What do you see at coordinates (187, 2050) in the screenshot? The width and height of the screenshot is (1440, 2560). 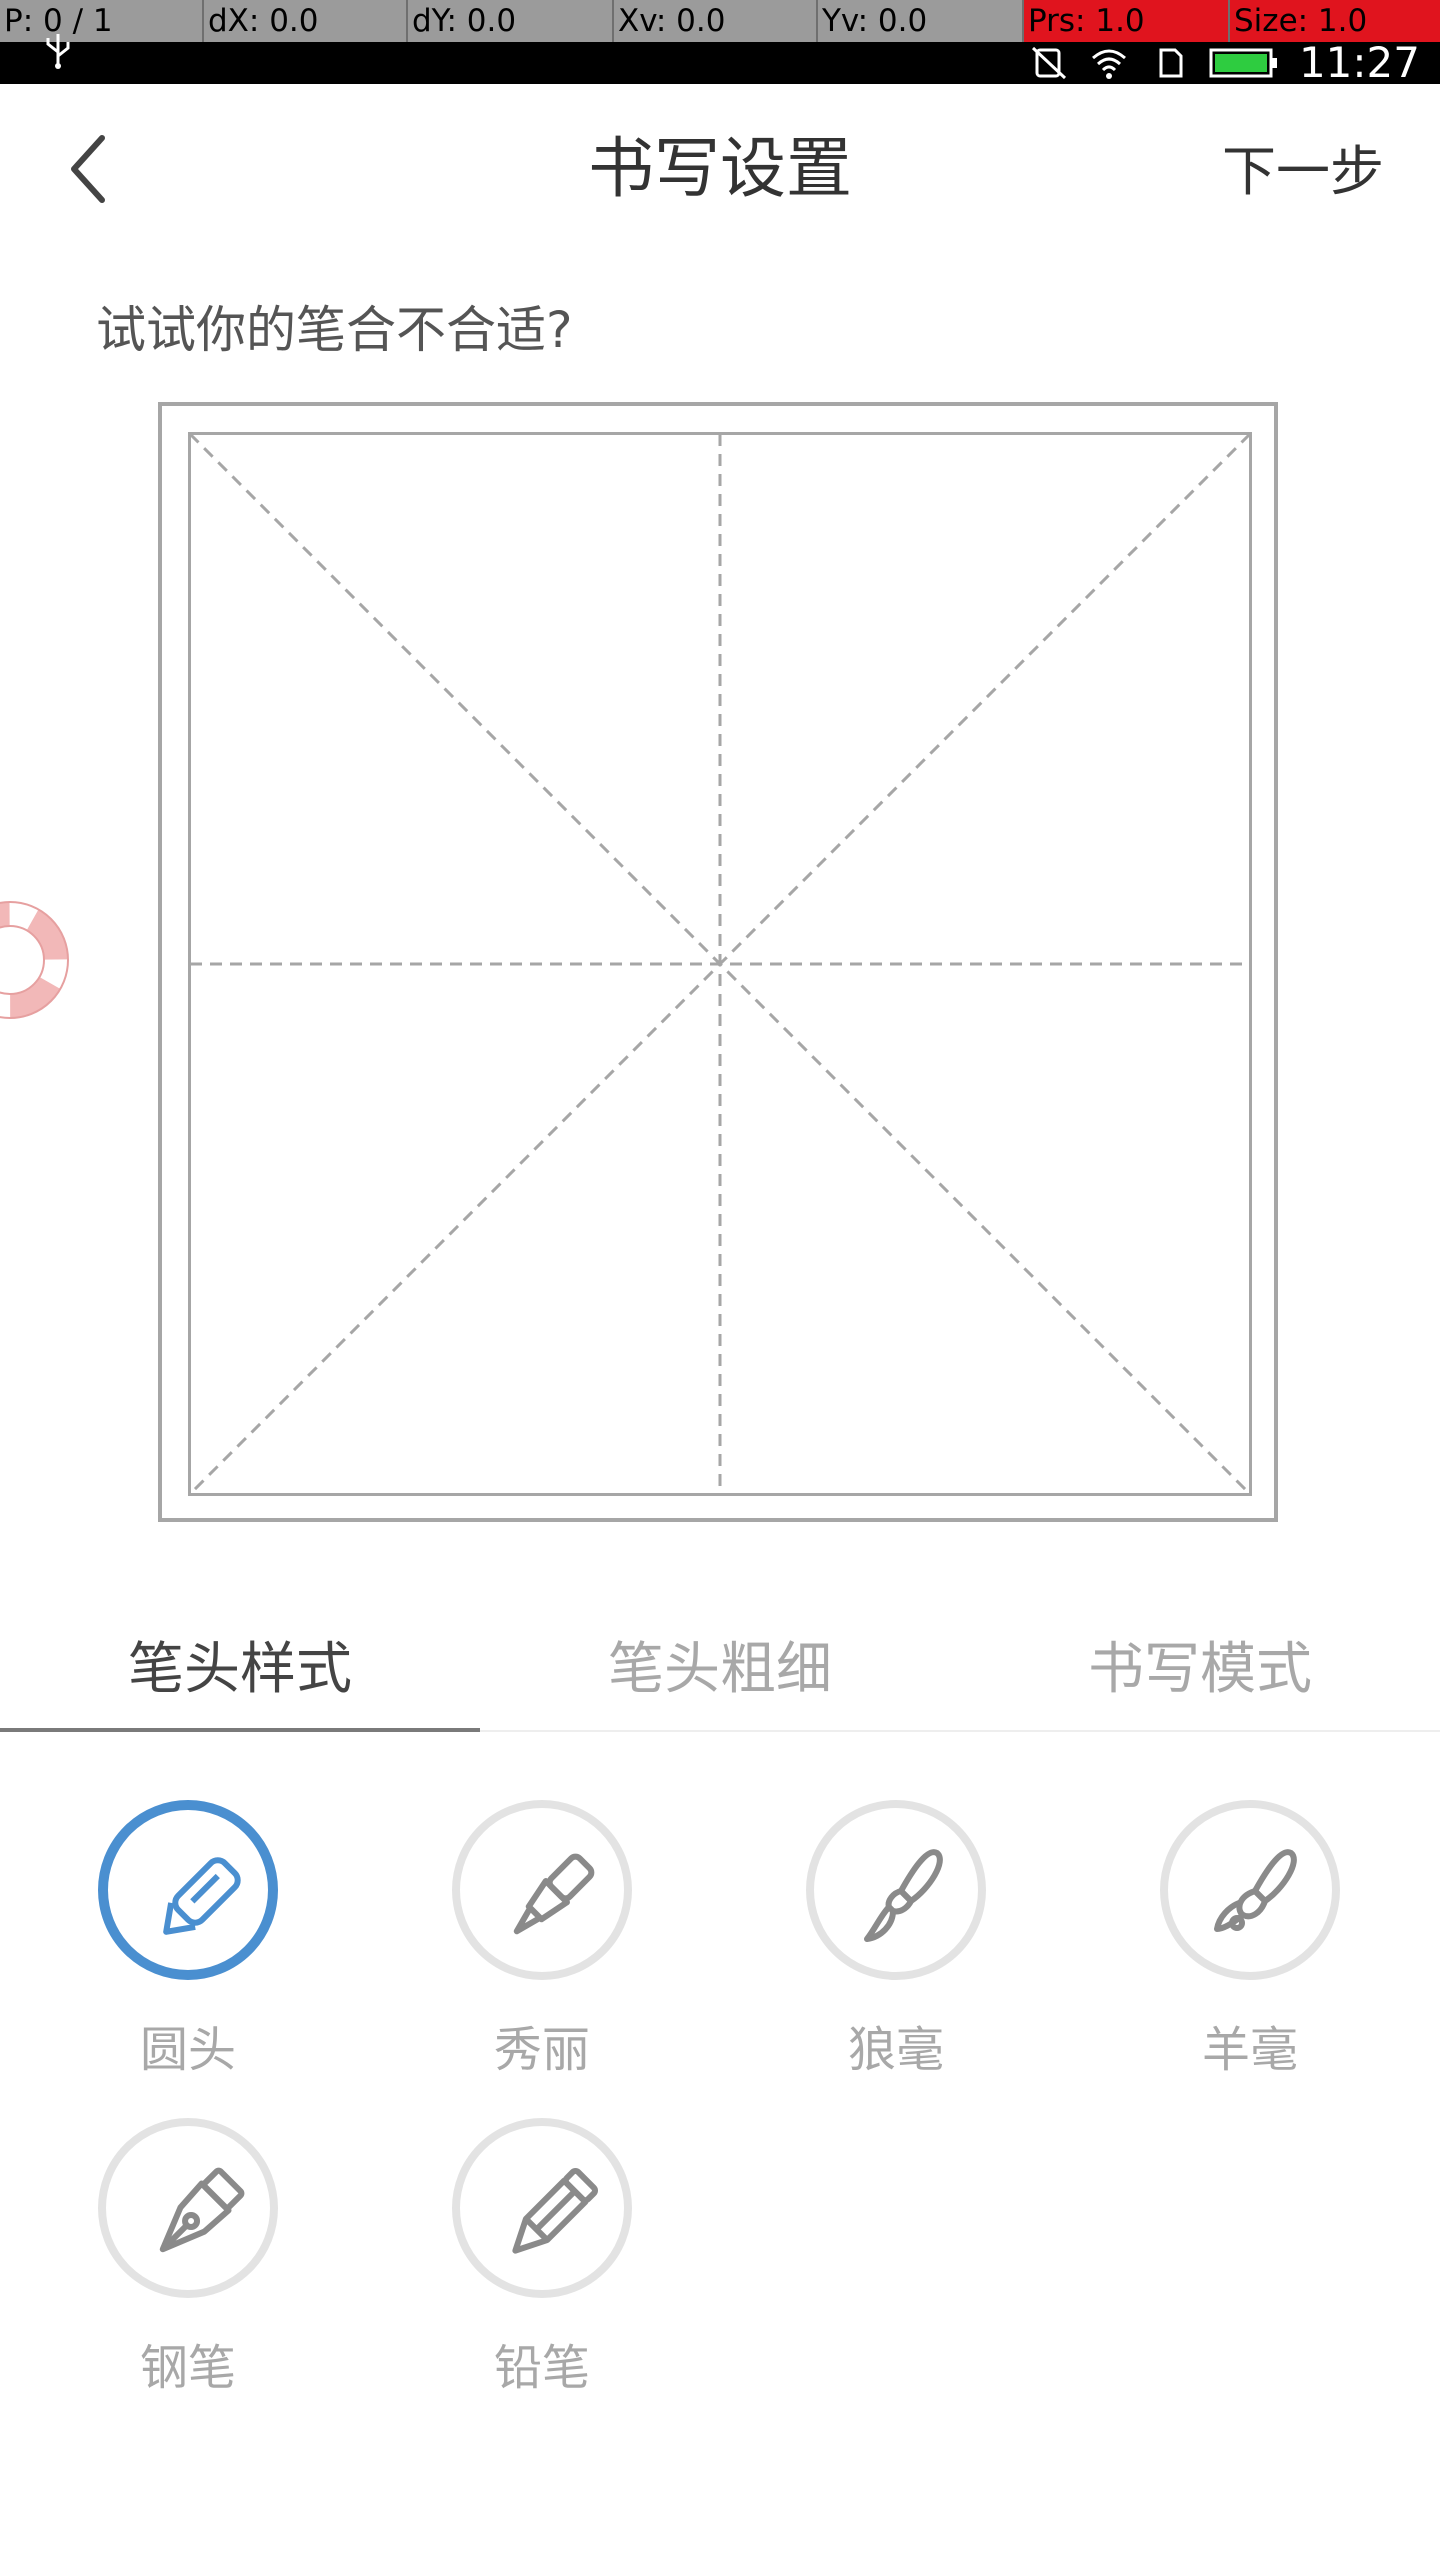 I see `pen-option-label: 圆头` at bounding box center [187, 2050].